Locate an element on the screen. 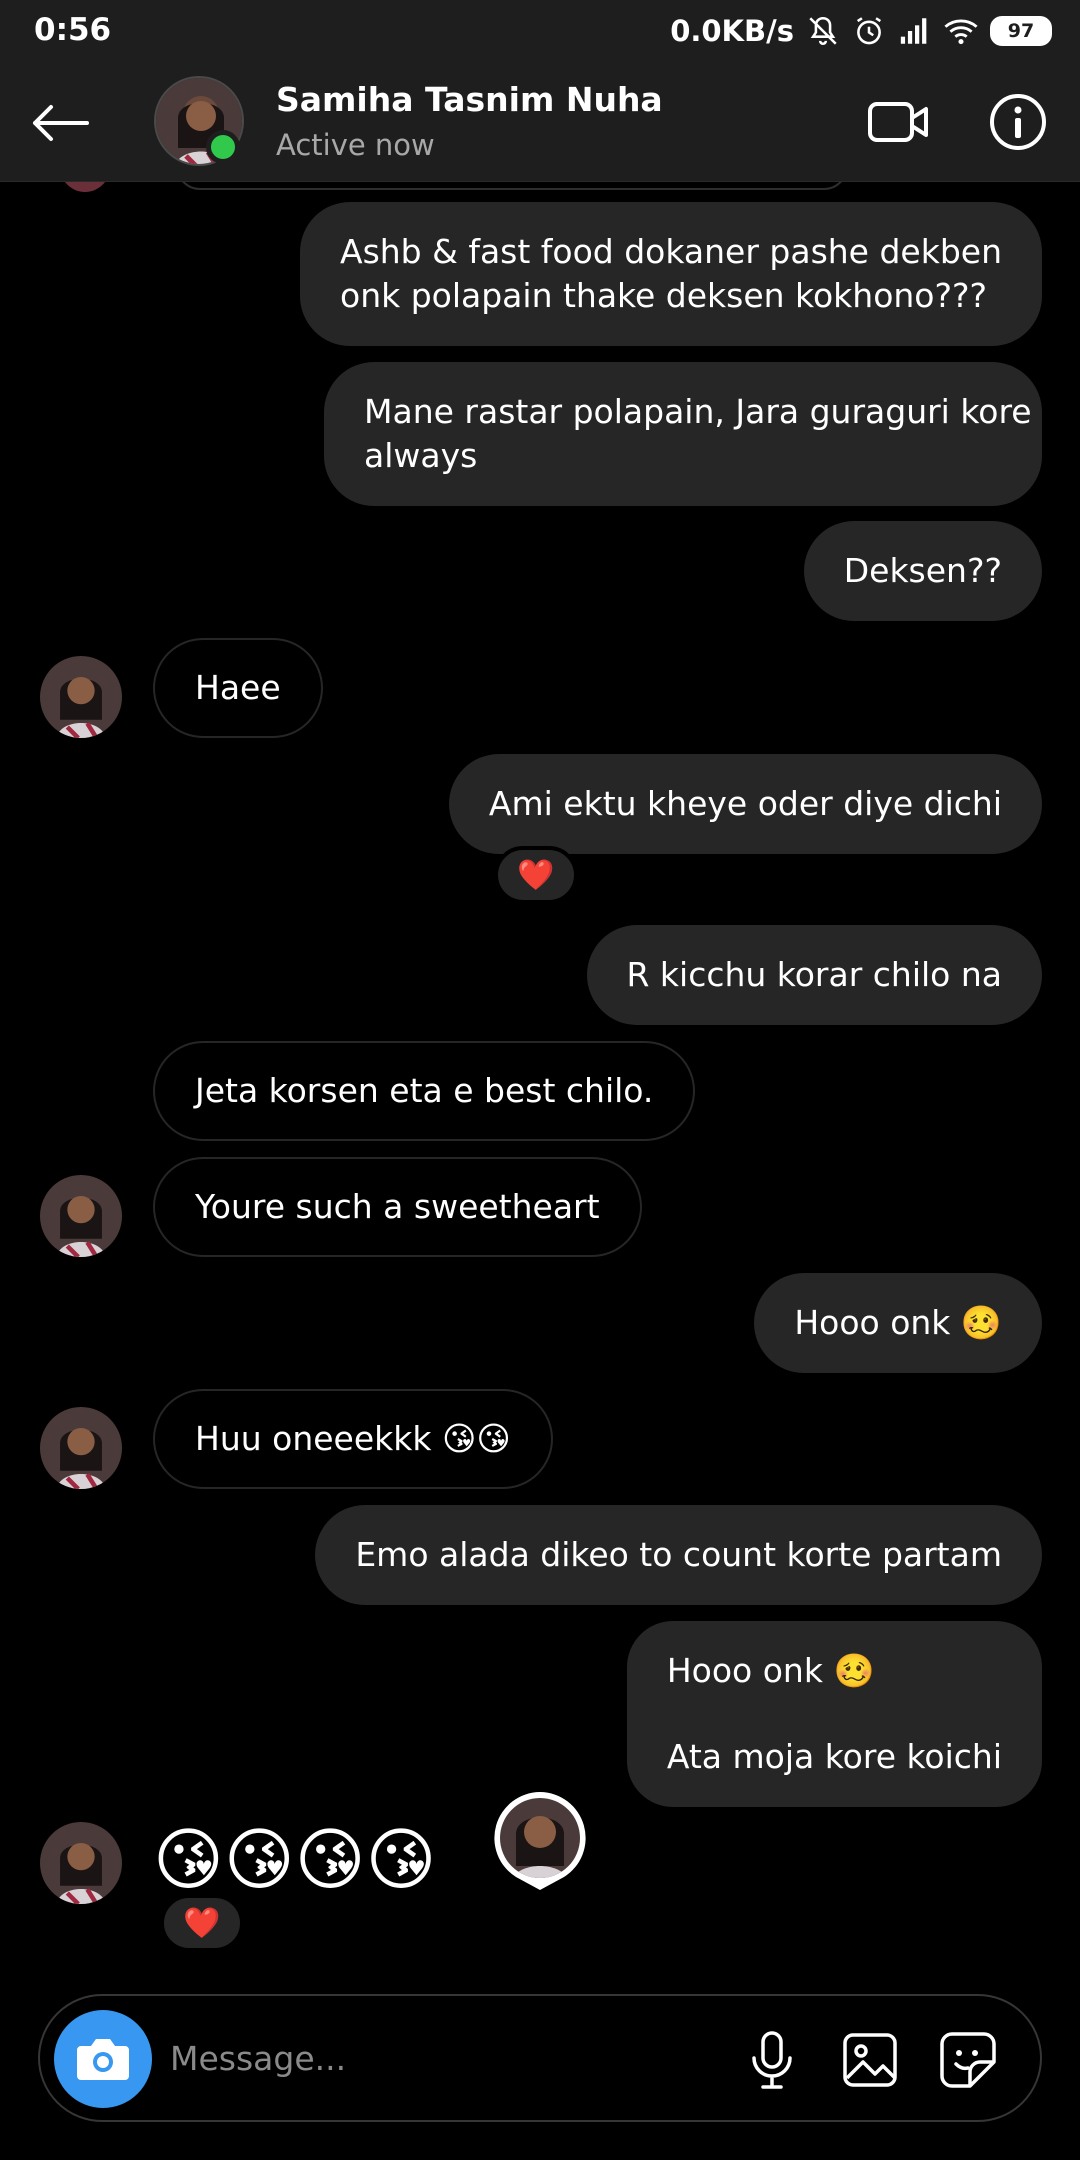 Image resolution: width=1080 pixels, height=2160 pixels. chat-header: Samiha Tasnim Nuha Active now is located at coordinates (540, 122).